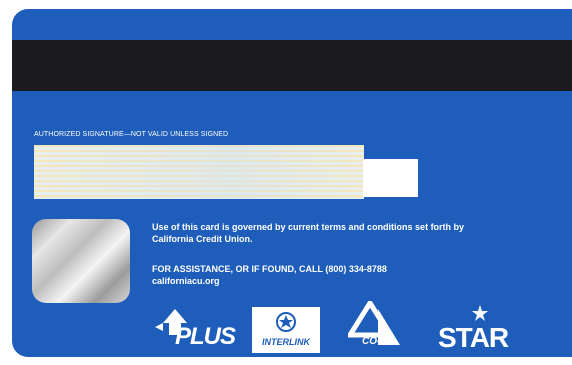 This screenshot has height=365, width=572. Describe the element at coordinates (199, 172) in the screenshot. I see `signature-panel` at that location.